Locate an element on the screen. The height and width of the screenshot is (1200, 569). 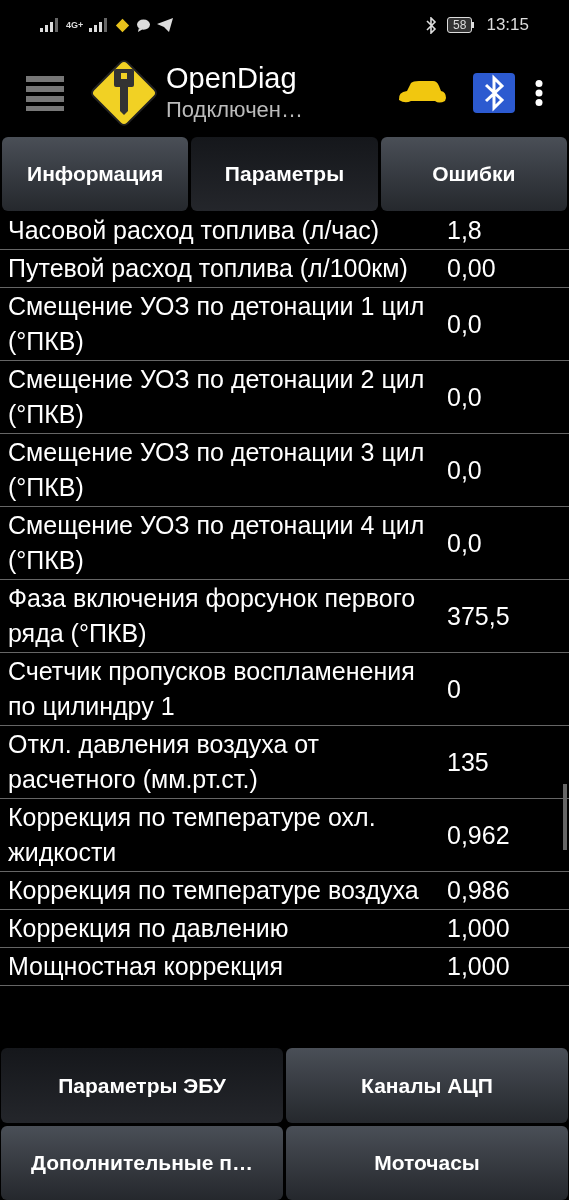
send-icon is located at coordinates (165, 25).